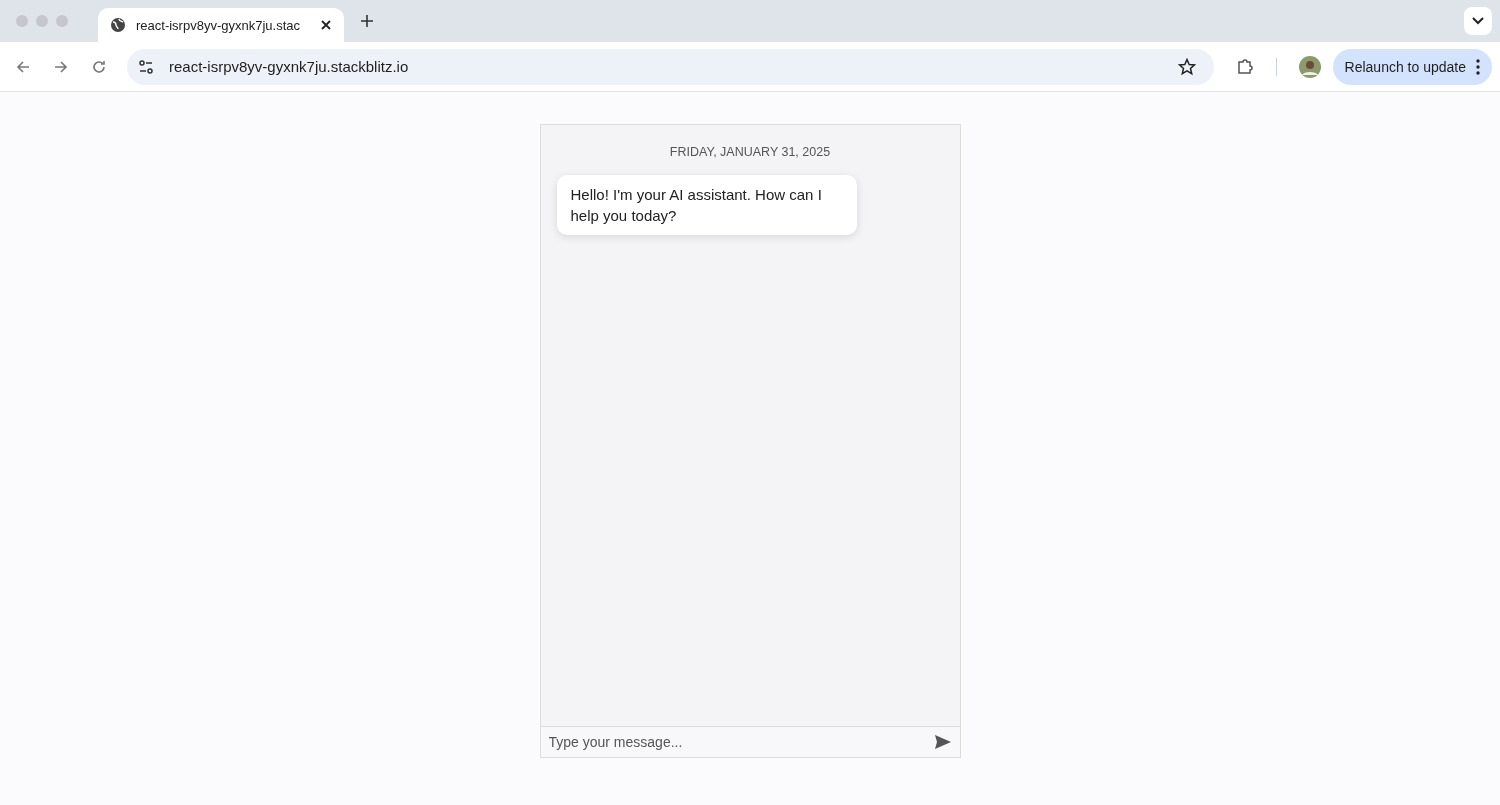 The width and height of the screenshot is (1500, 805). What do you see at coordinates (61, 66) in the screenshot?
I see `forward-icon` at bounding box center [61, 66].